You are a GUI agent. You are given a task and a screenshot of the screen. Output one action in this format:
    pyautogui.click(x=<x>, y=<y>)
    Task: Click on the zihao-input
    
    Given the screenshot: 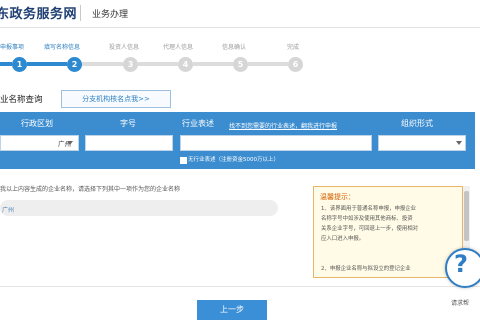 What is the action you would take?
    pyautogui.click(x=129, y=143)
    